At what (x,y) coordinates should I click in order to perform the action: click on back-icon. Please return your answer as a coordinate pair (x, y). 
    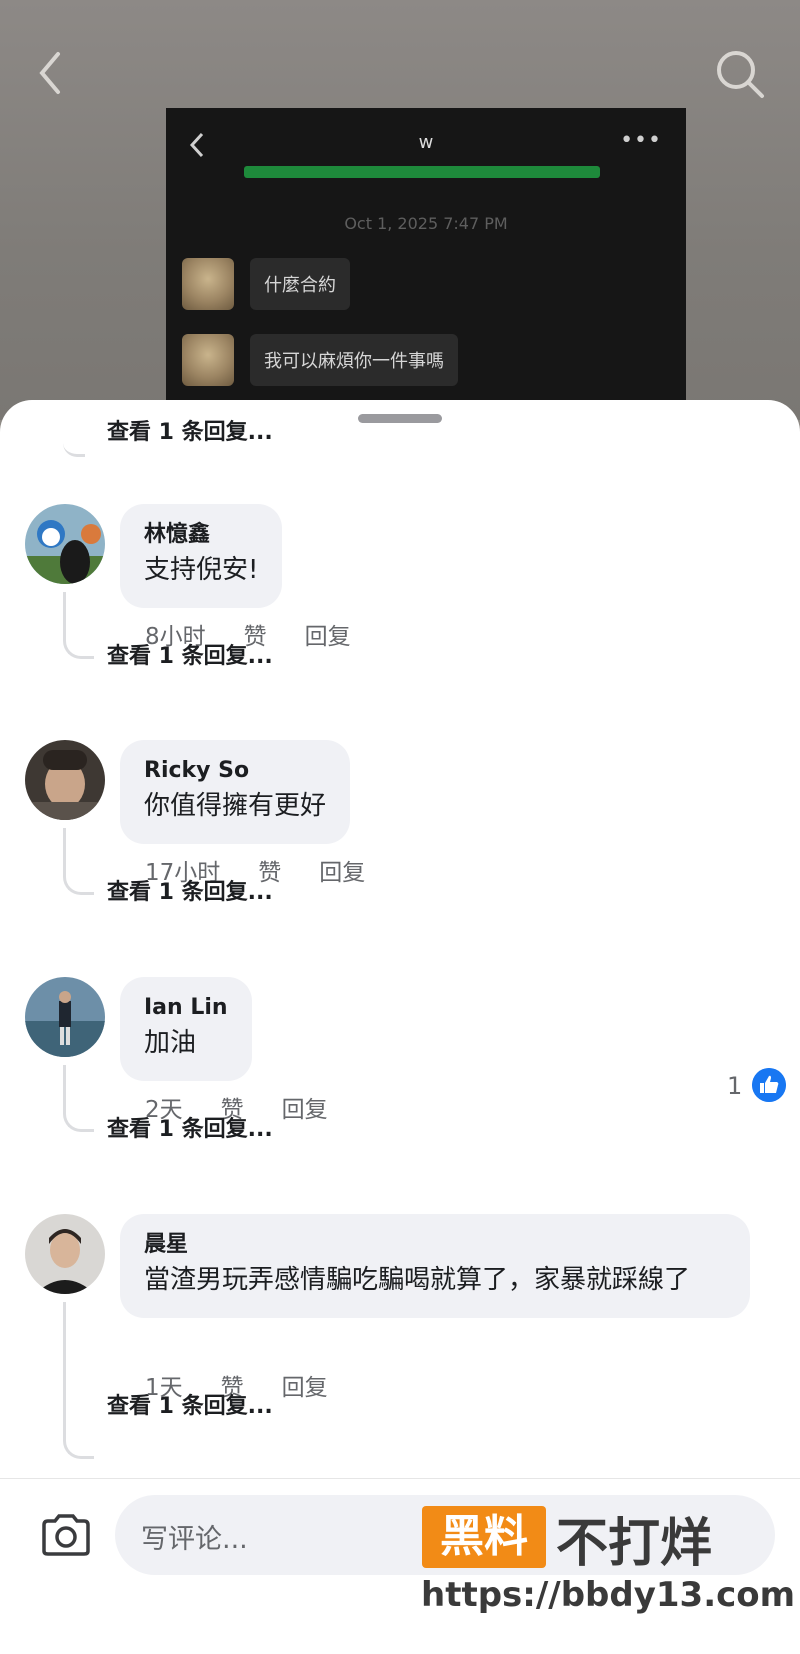
    Looking at the image, I should click on (50, 73).